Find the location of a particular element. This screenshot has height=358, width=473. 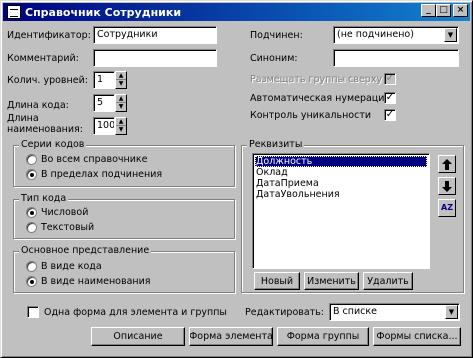

comment-input is located at coordinates (155, 58).